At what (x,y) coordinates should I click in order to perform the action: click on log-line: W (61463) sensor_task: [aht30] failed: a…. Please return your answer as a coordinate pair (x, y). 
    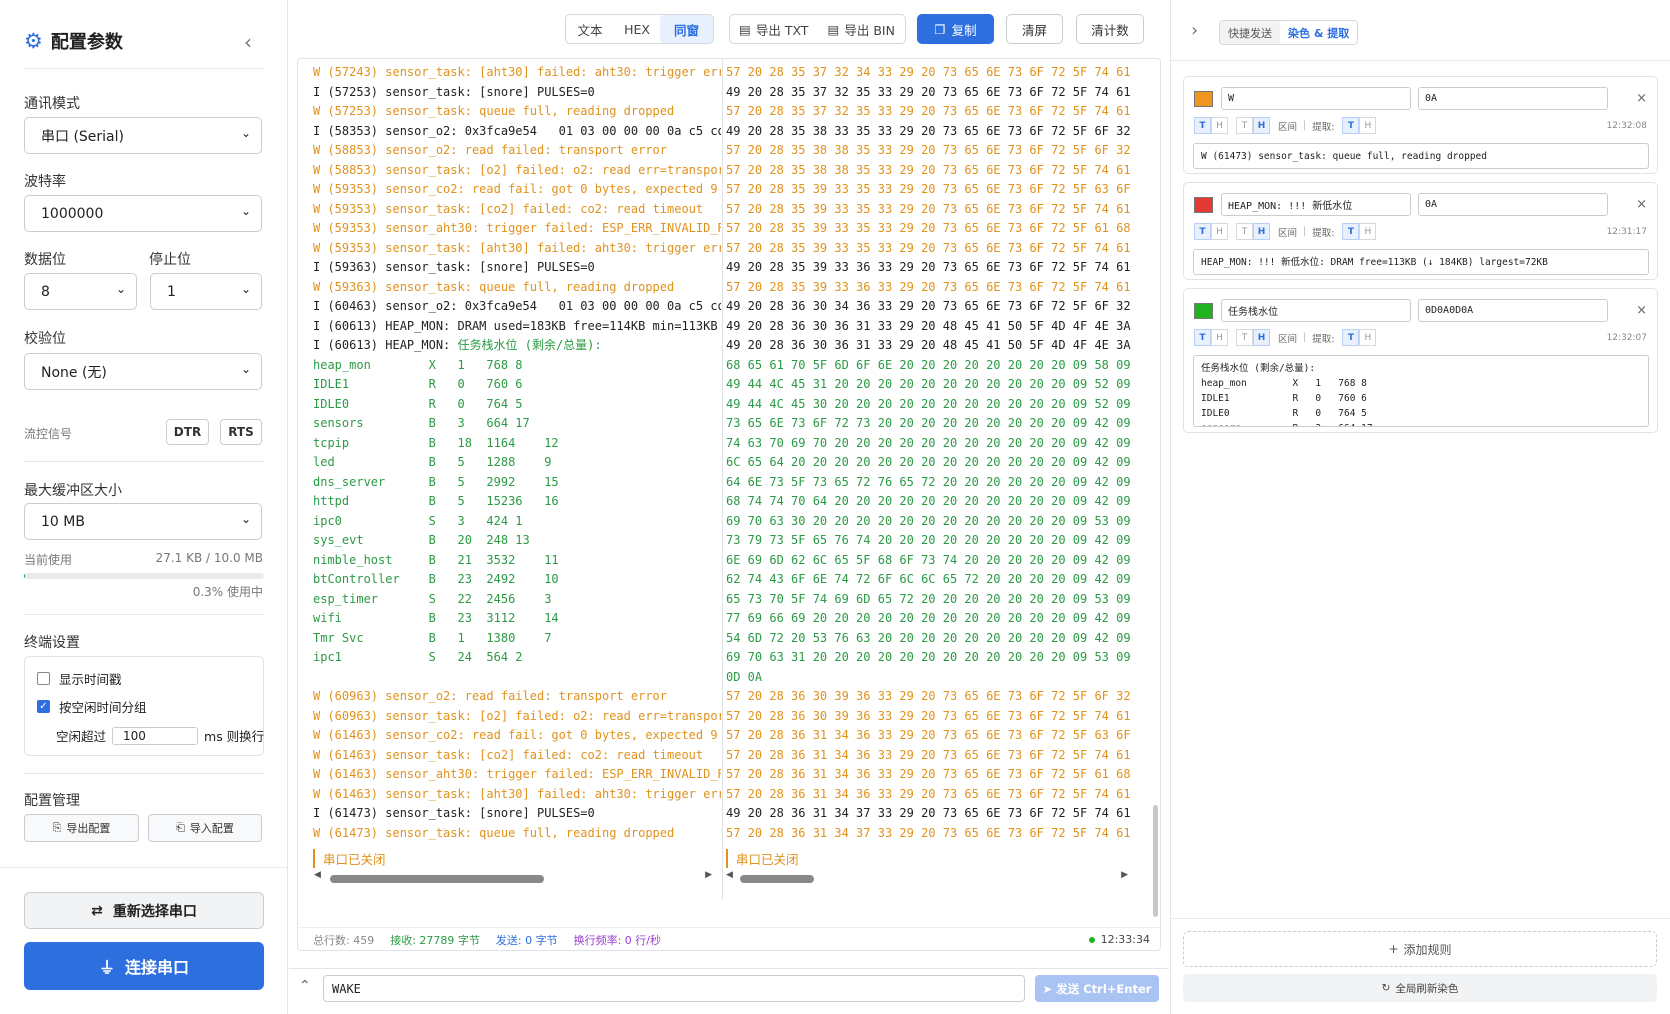
    Looking at the image, I should click on (517, 795).